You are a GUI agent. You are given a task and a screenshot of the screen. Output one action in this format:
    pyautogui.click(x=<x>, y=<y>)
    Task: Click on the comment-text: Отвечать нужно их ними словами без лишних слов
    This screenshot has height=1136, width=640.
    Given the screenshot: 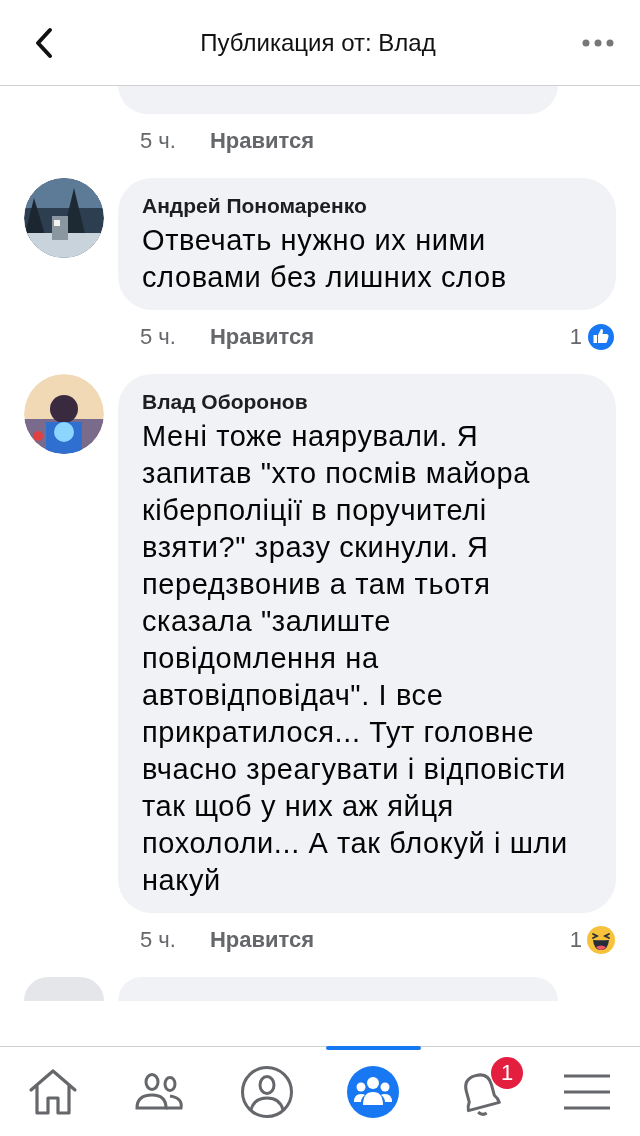 What is the action you would take?
    pyautogui.click(x=325, y=259)
    